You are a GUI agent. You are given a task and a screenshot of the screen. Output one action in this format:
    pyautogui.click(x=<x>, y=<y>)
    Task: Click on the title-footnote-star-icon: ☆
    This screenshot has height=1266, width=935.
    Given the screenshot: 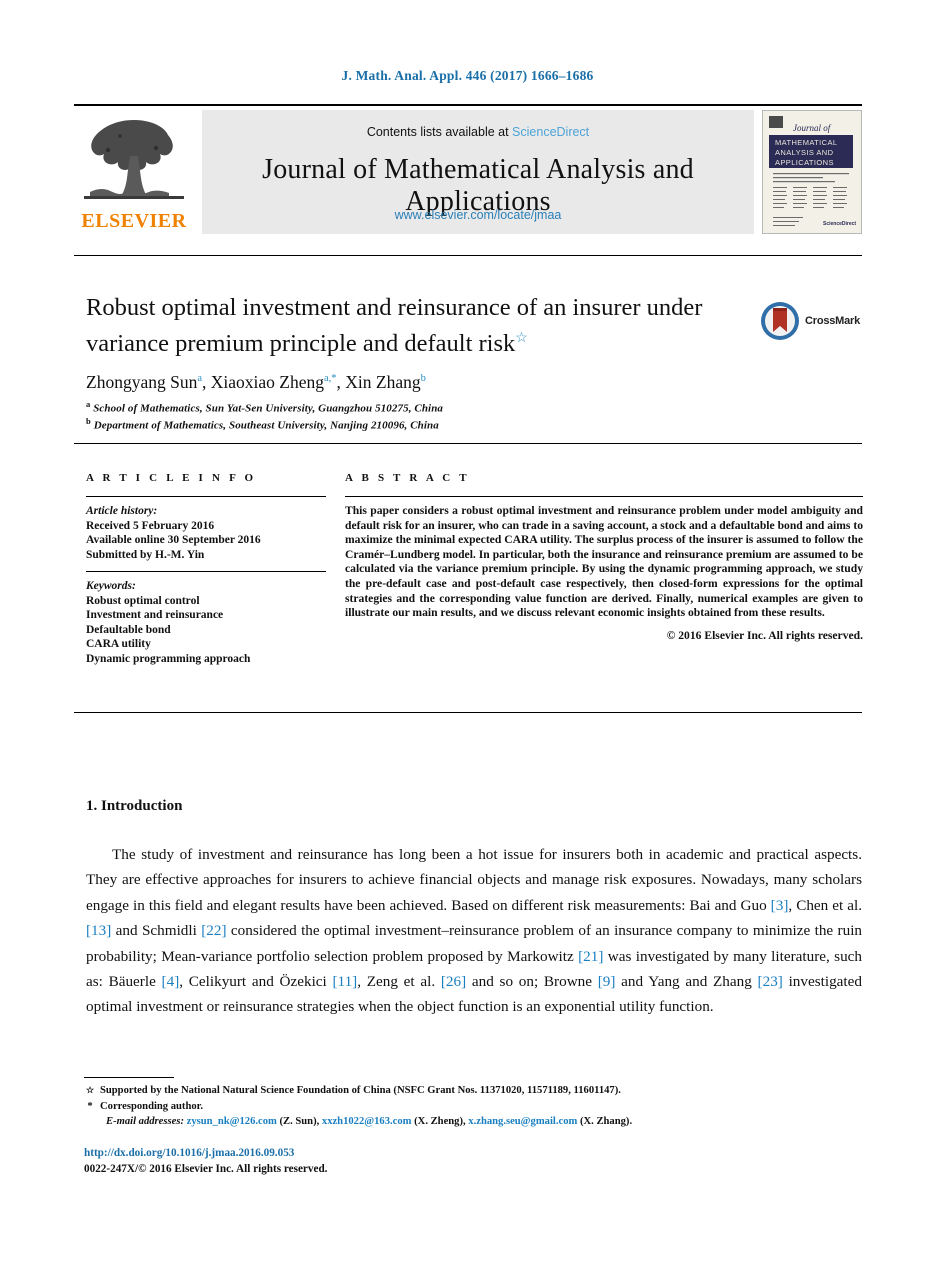 What is the action you would take?
    pyautogui.click(x=521, y=338)
    